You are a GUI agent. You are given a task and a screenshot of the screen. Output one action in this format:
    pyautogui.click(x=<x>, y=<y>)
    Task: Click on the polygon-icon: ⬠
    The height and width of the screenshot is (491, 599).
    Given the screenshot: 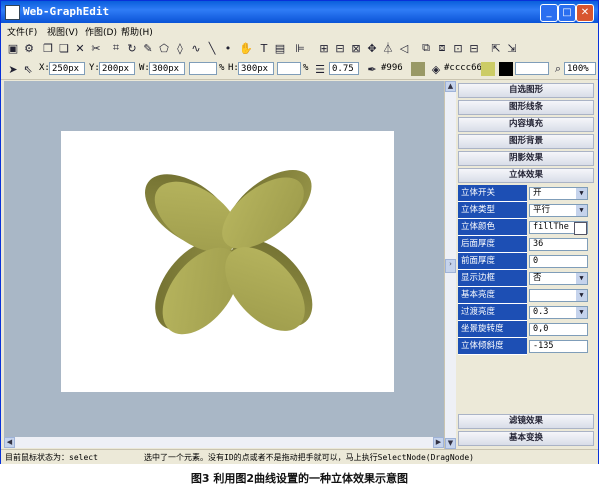 What is the action you would take?
    pyautogui.click(x=164, y=48)
    